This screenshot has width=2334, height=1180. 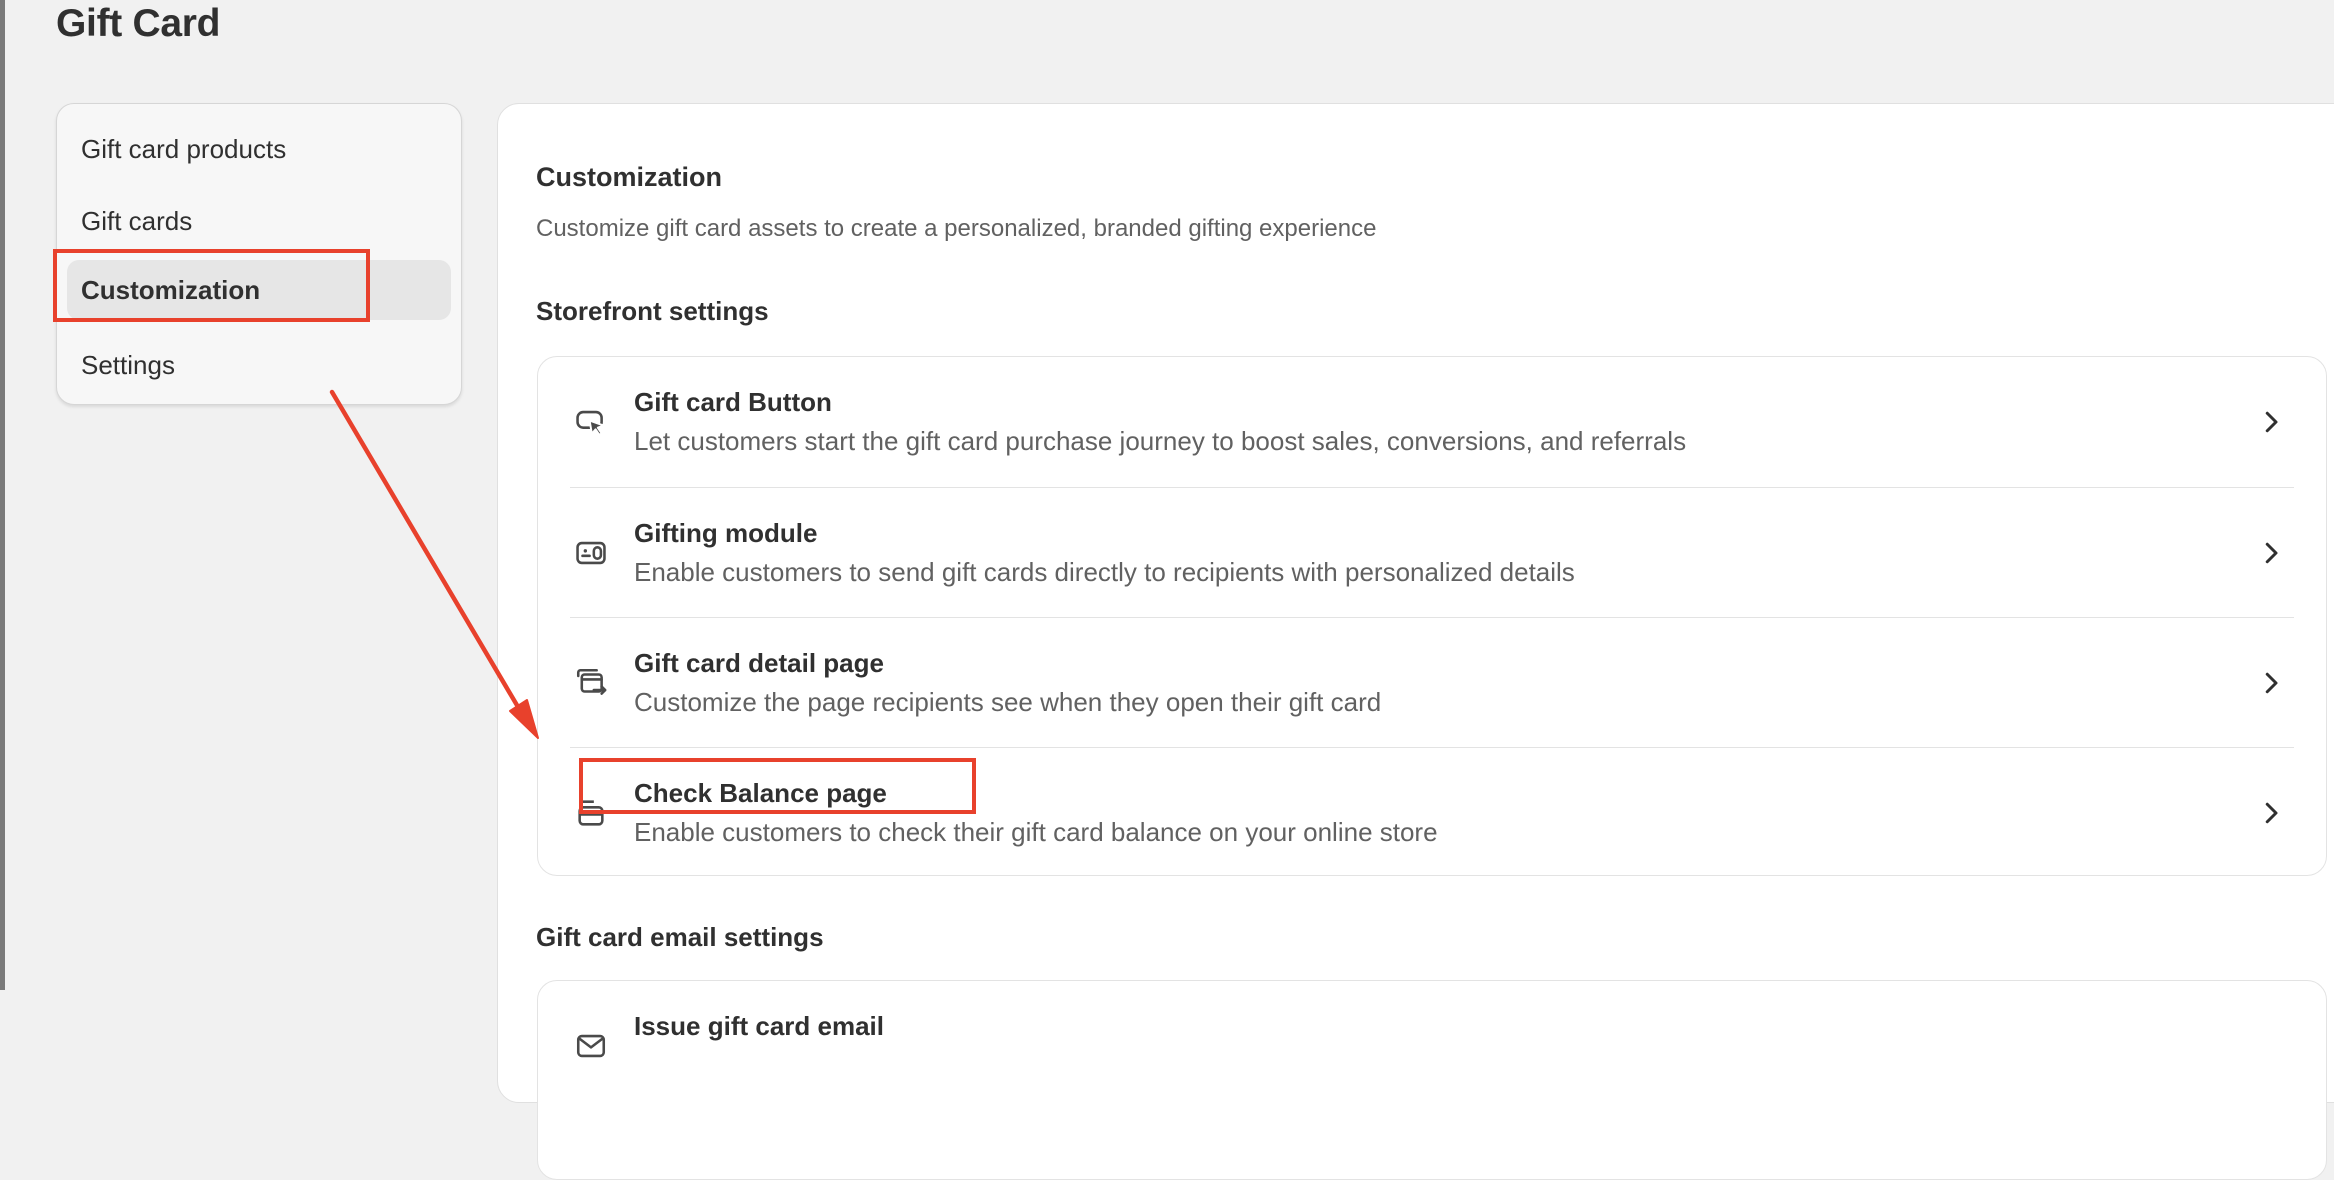 What do you see at coordinates (680, 937) in the screenshot?
I see `email-settings-heading: Gift card email settings` at bounding box center [680, 937].